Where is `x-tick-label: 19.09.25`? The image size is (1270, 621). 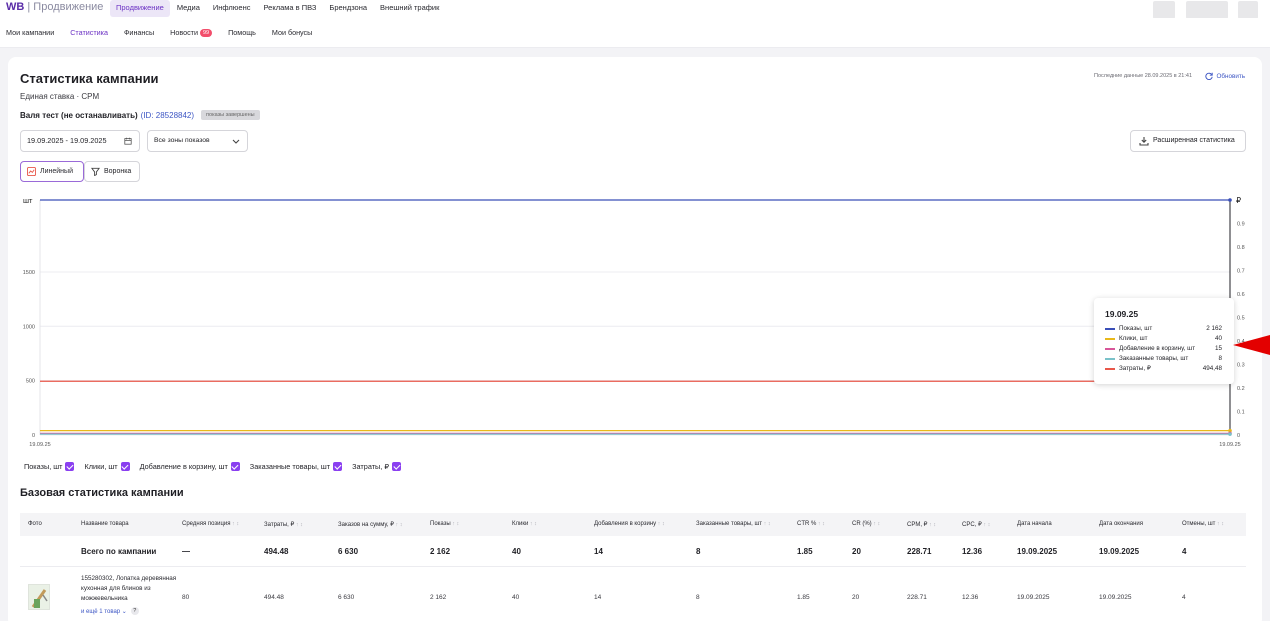 x-tick-label: 19.09.25 is located at coordinates (39, 445).